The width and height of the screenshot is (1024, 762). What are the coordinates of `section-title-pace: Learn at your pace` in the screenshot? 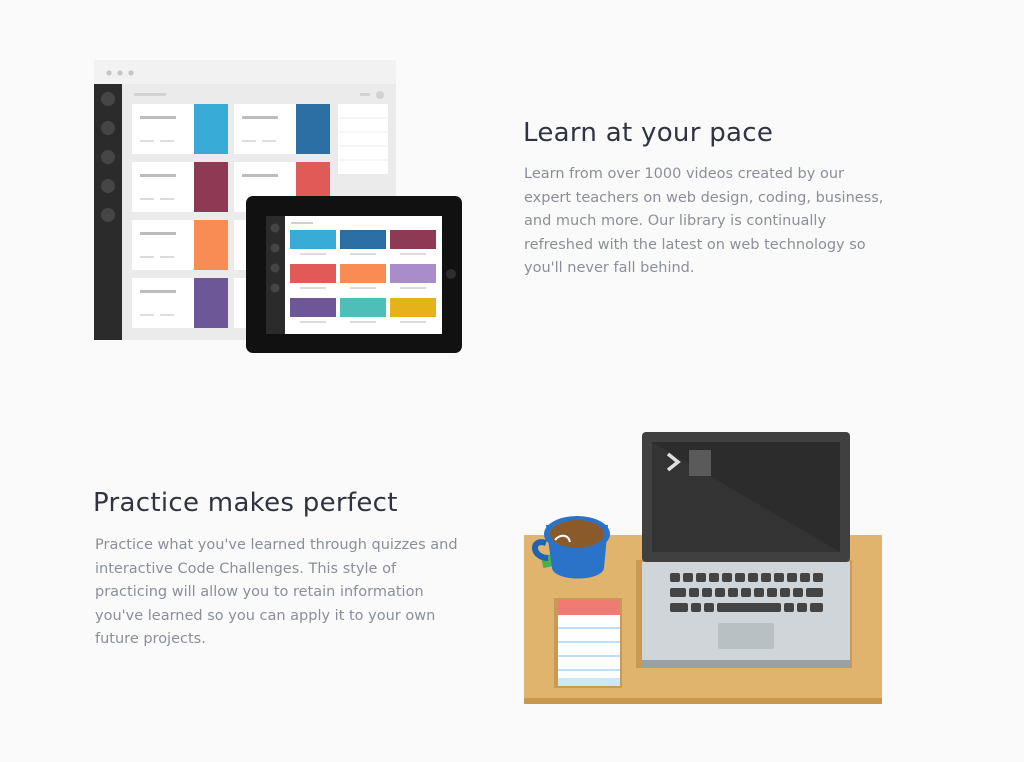 It's located at (648, 133).